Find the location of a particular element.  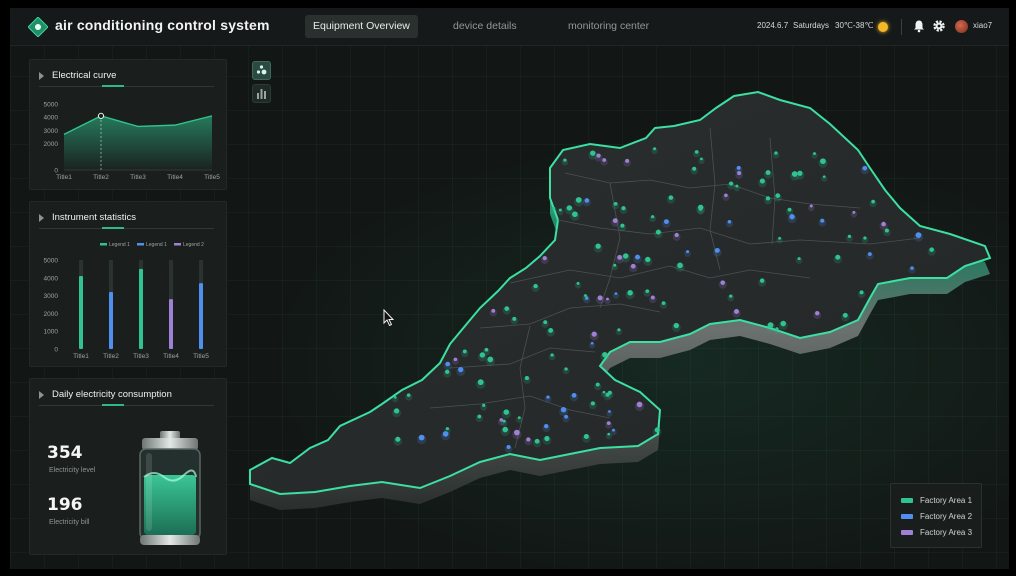

x-tick-label: Title1 is located at coordinates (64, 177).